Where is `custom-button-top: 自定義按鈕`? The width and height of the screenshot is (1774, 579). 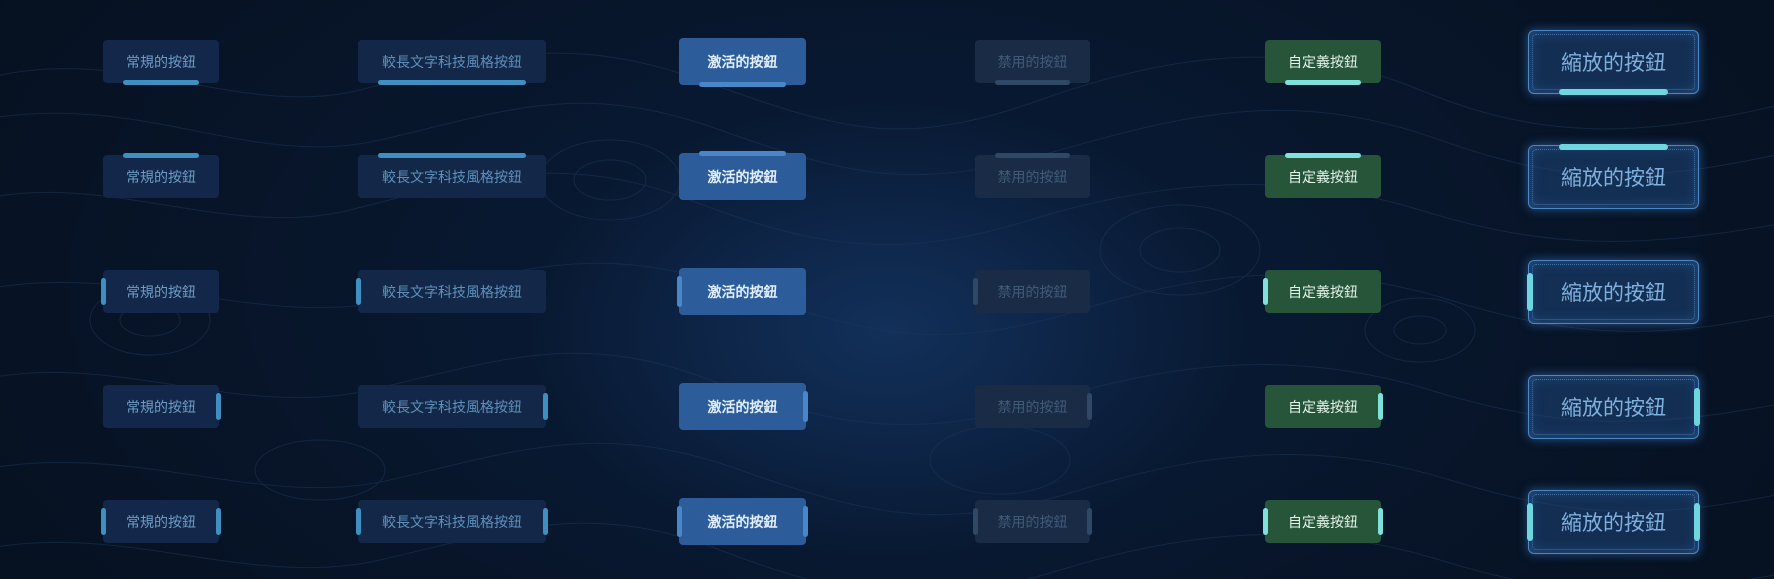
custom-button-top: 自定義按鈕 is located at coordinates (1323, 175).